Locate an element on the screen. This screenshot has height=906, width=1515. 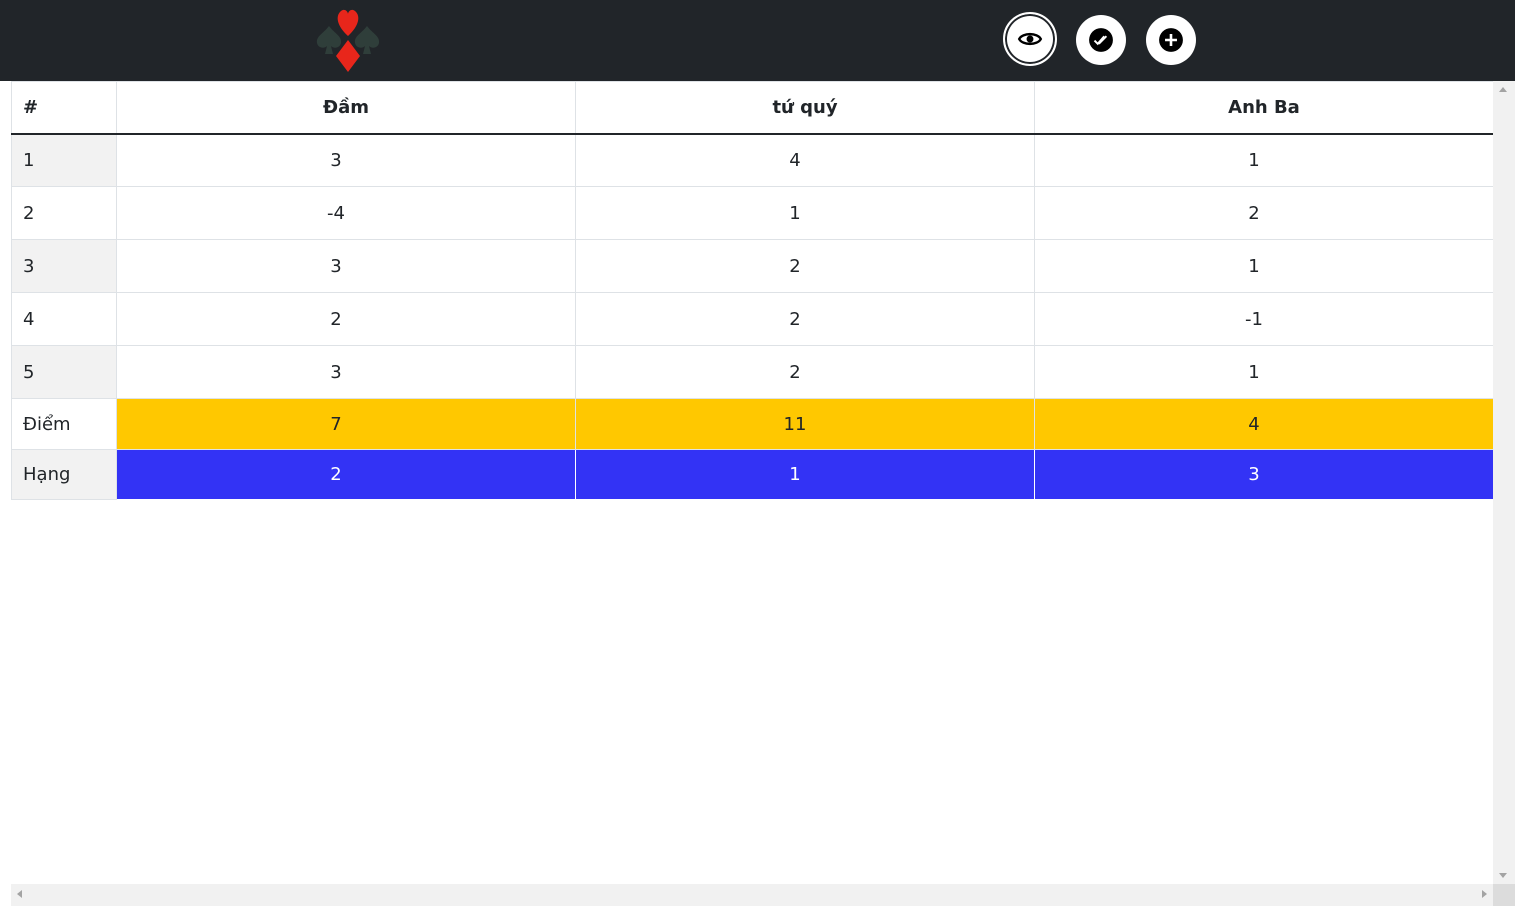
eye-icon is located at coordinates (1030, 39).